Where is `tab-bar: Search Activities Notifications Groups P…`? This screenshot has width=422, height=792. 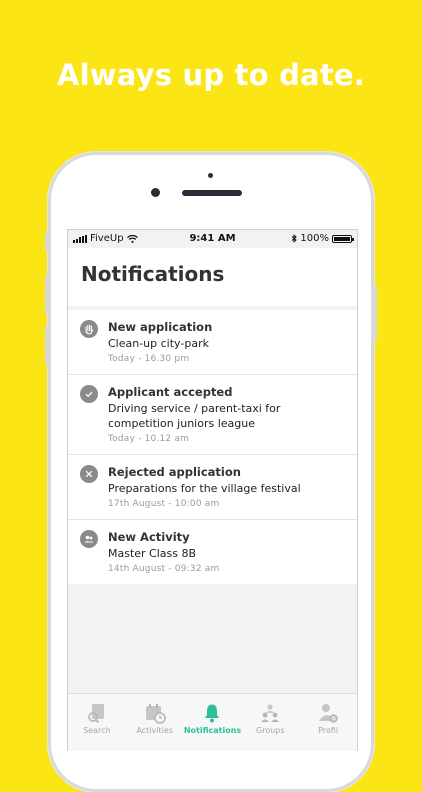
tab-bar: Search Activities Notifications Groups P… is located at coordinates (212, 722).